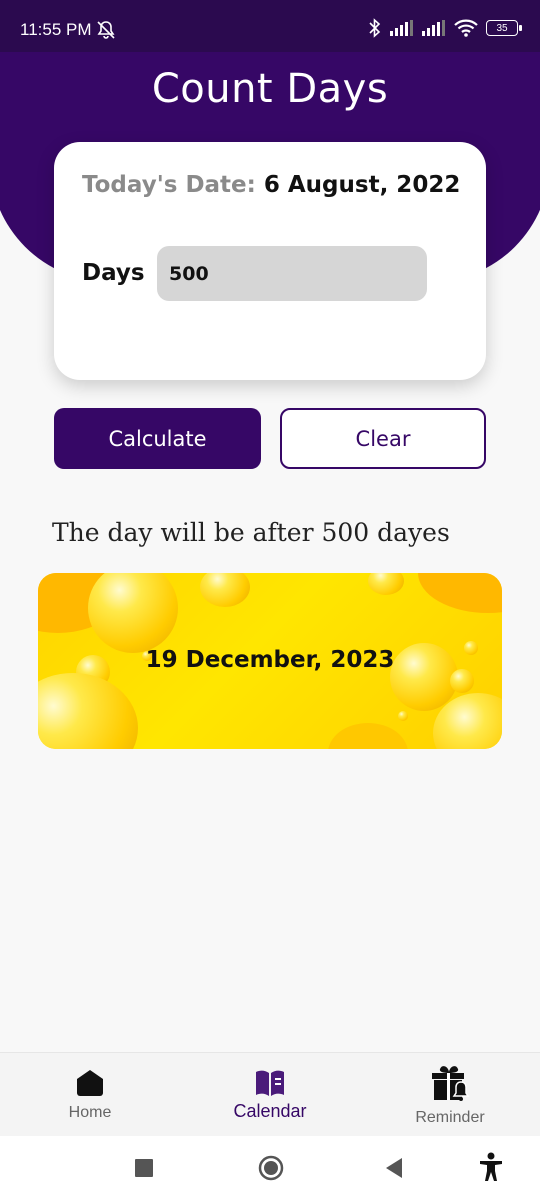  What do you see at coordinates (157, 438) in the screenshot?
I see `calculate-button: Calculate` at bounding box center [157, 438].